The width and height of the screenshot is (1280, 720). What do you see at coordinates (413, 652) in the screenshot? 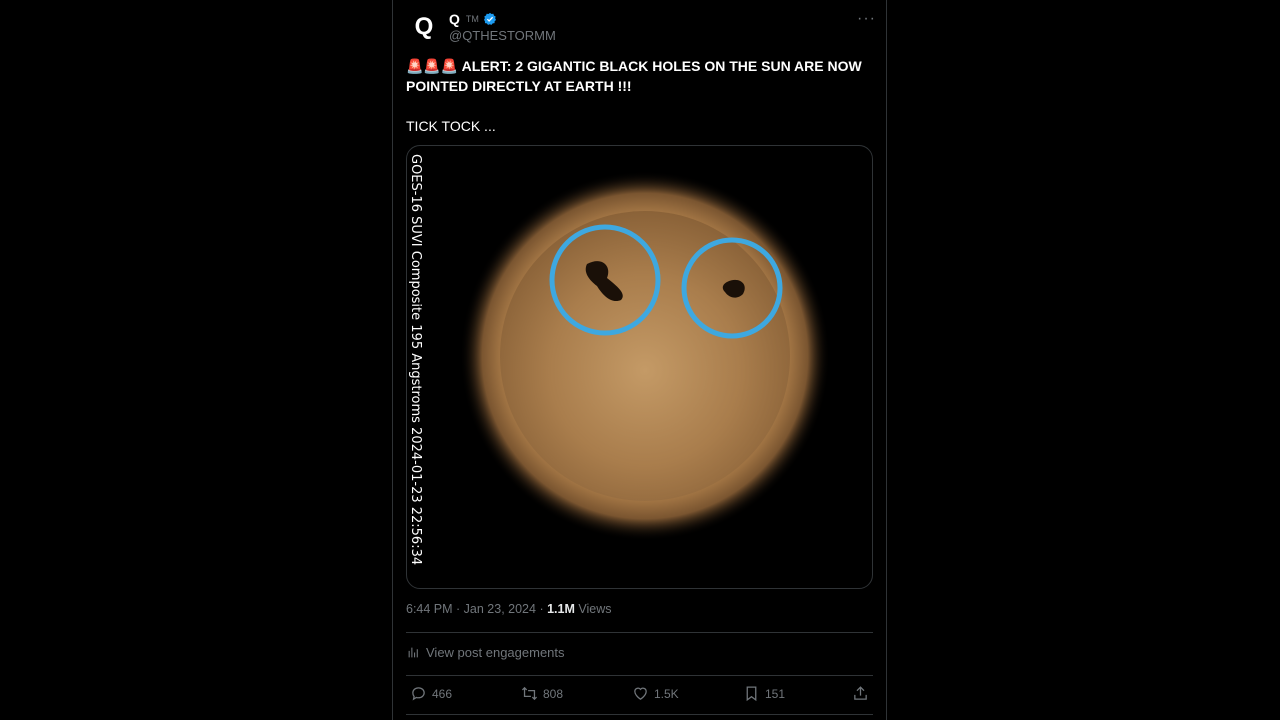
I see `analytics-icon` at bounding box center [413, 652].